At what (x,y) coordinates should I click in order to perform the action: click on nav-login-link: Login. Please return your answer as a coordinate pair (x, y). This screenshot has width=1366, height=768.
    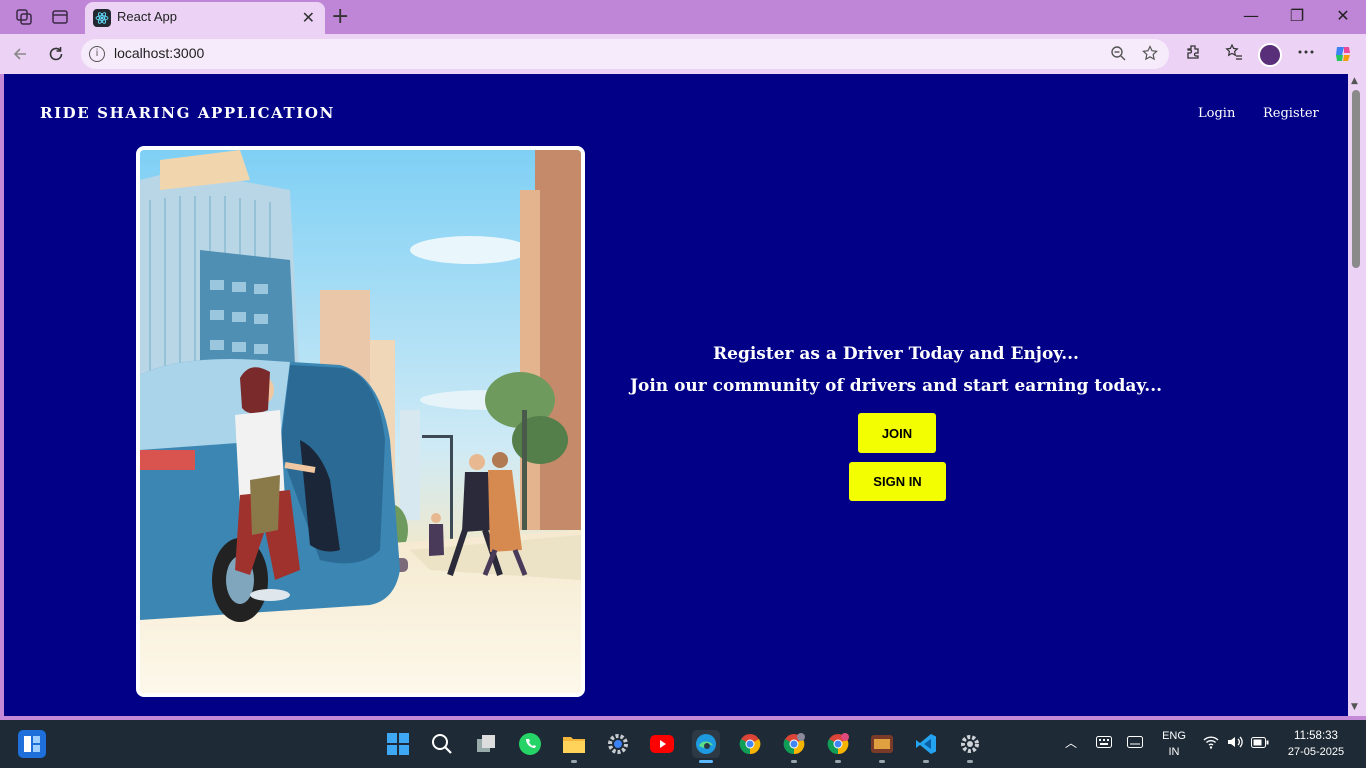
    Looking at the image, I should click on (1216, 113).